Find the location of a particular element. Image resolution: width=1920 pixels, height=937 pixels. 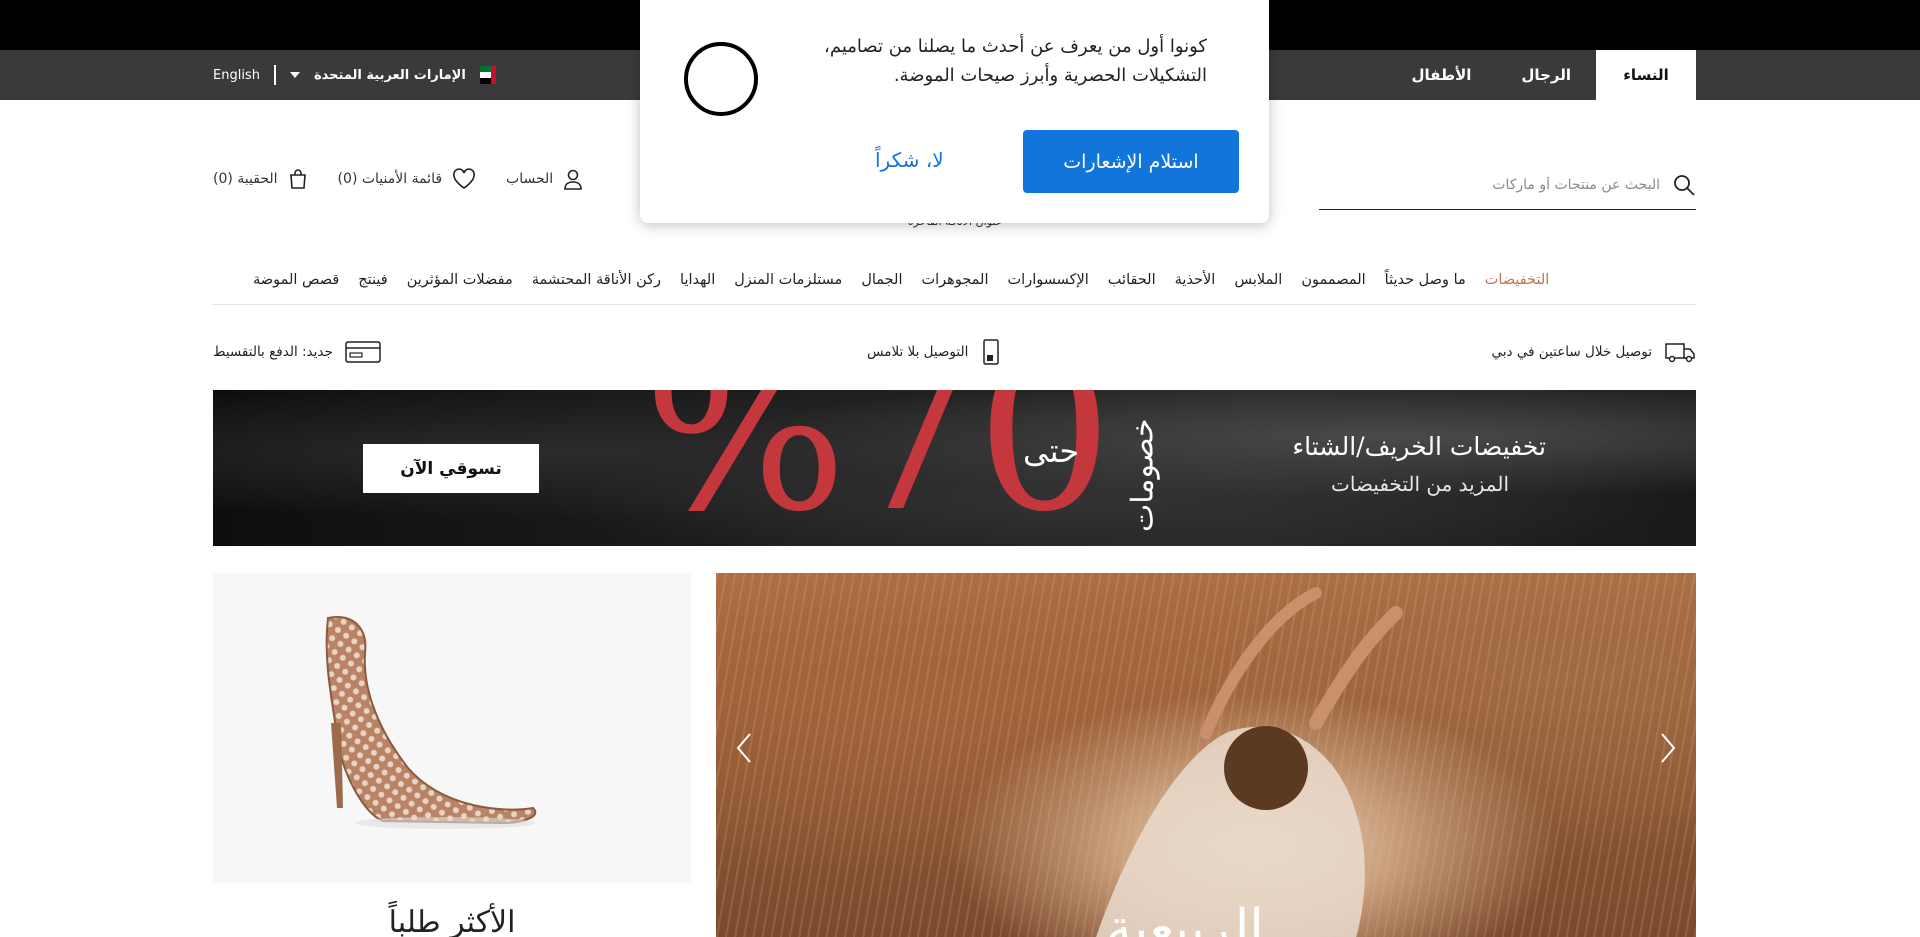

wishlist-label: قائمة الأمنيات (0) is located at coordinates (390, 179).